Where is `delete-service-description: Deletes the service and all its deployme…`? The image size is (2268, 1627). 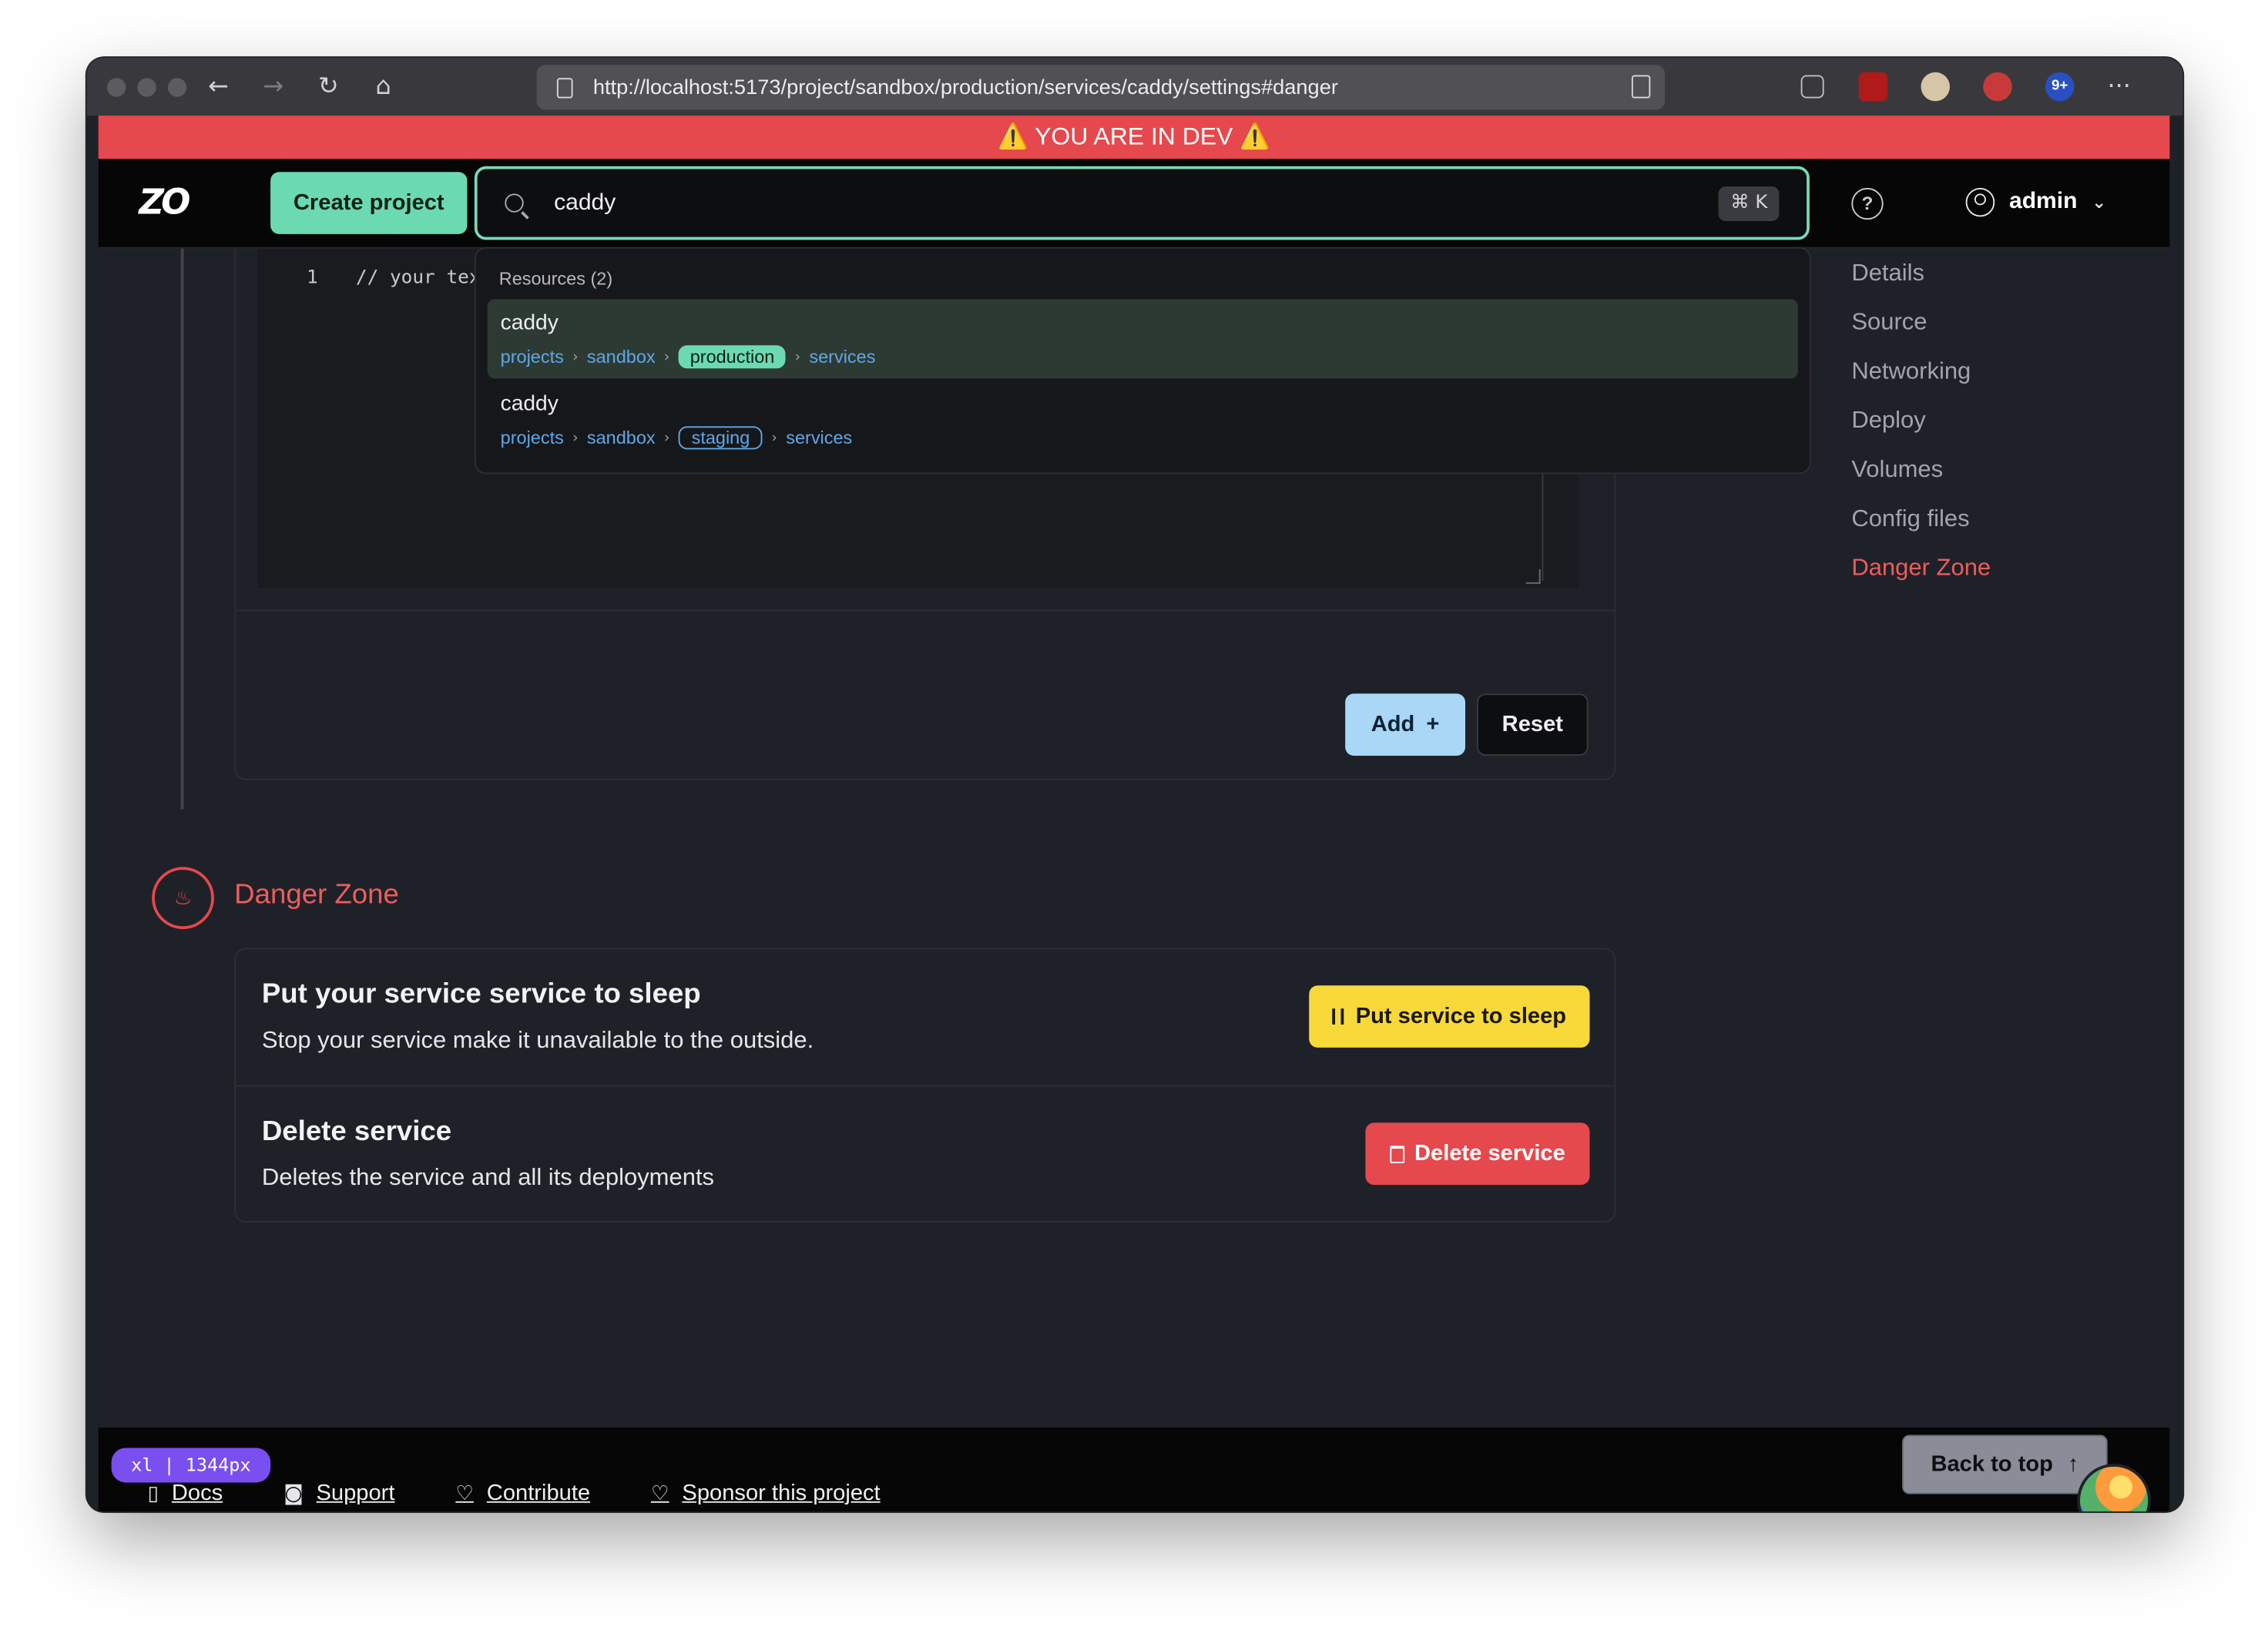 delete-service-description: Deletes the service and all its deployme… is located at coordinates (488, 1177).